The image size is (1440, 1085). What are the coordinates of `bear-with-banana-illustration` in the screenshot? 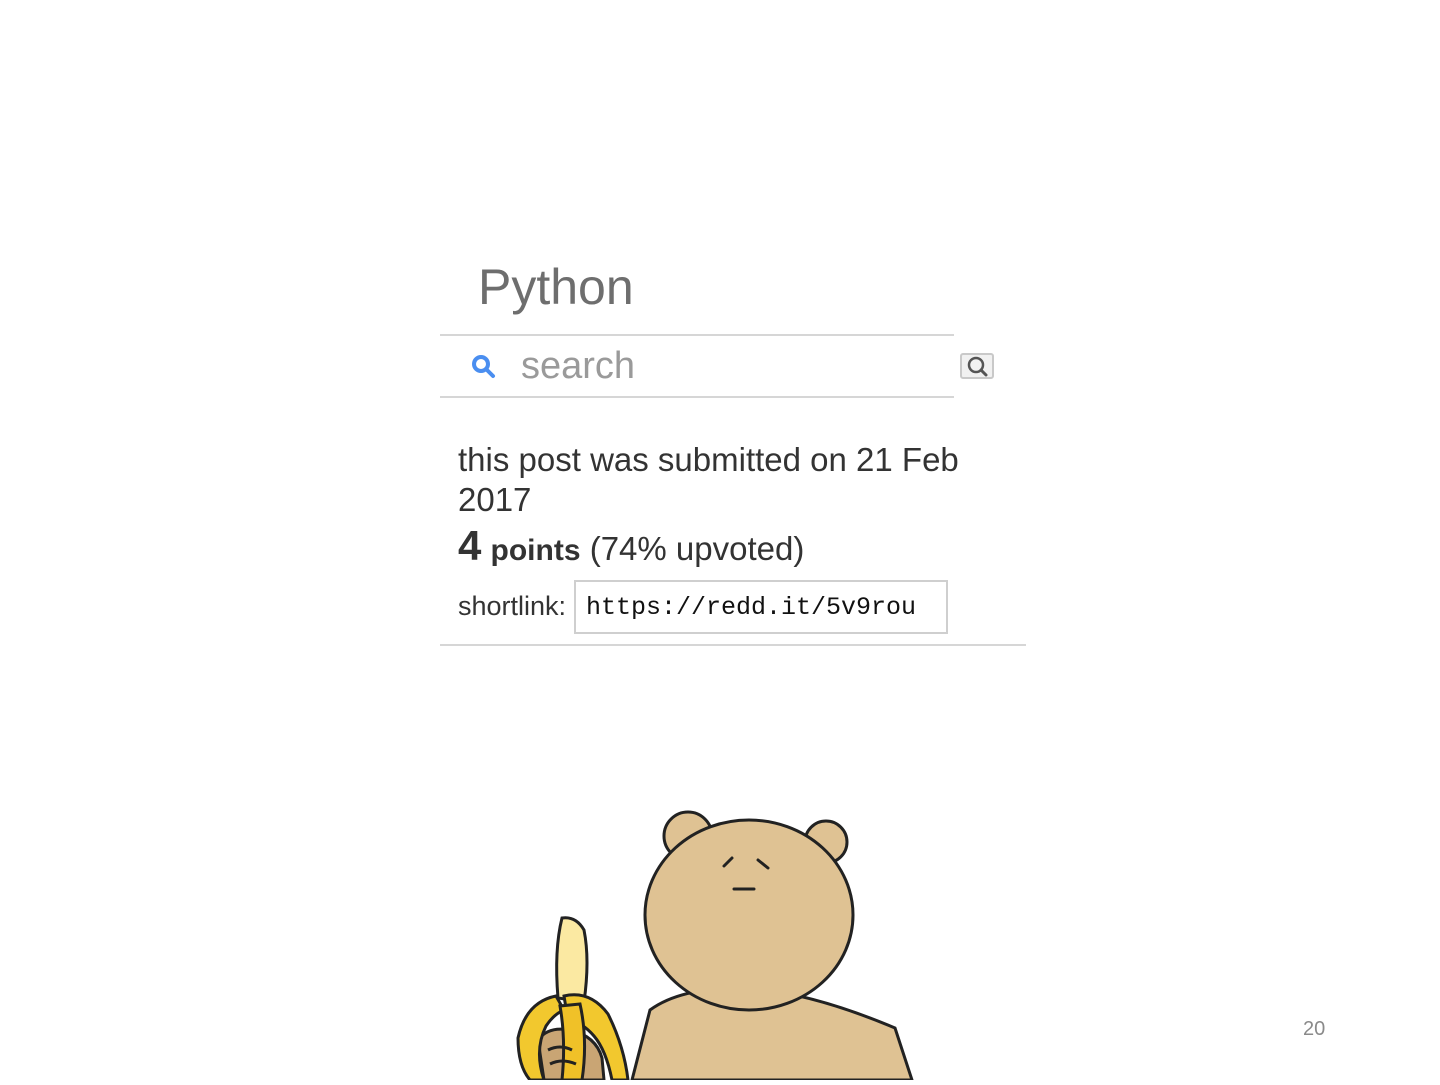 It's located at (710, 941).